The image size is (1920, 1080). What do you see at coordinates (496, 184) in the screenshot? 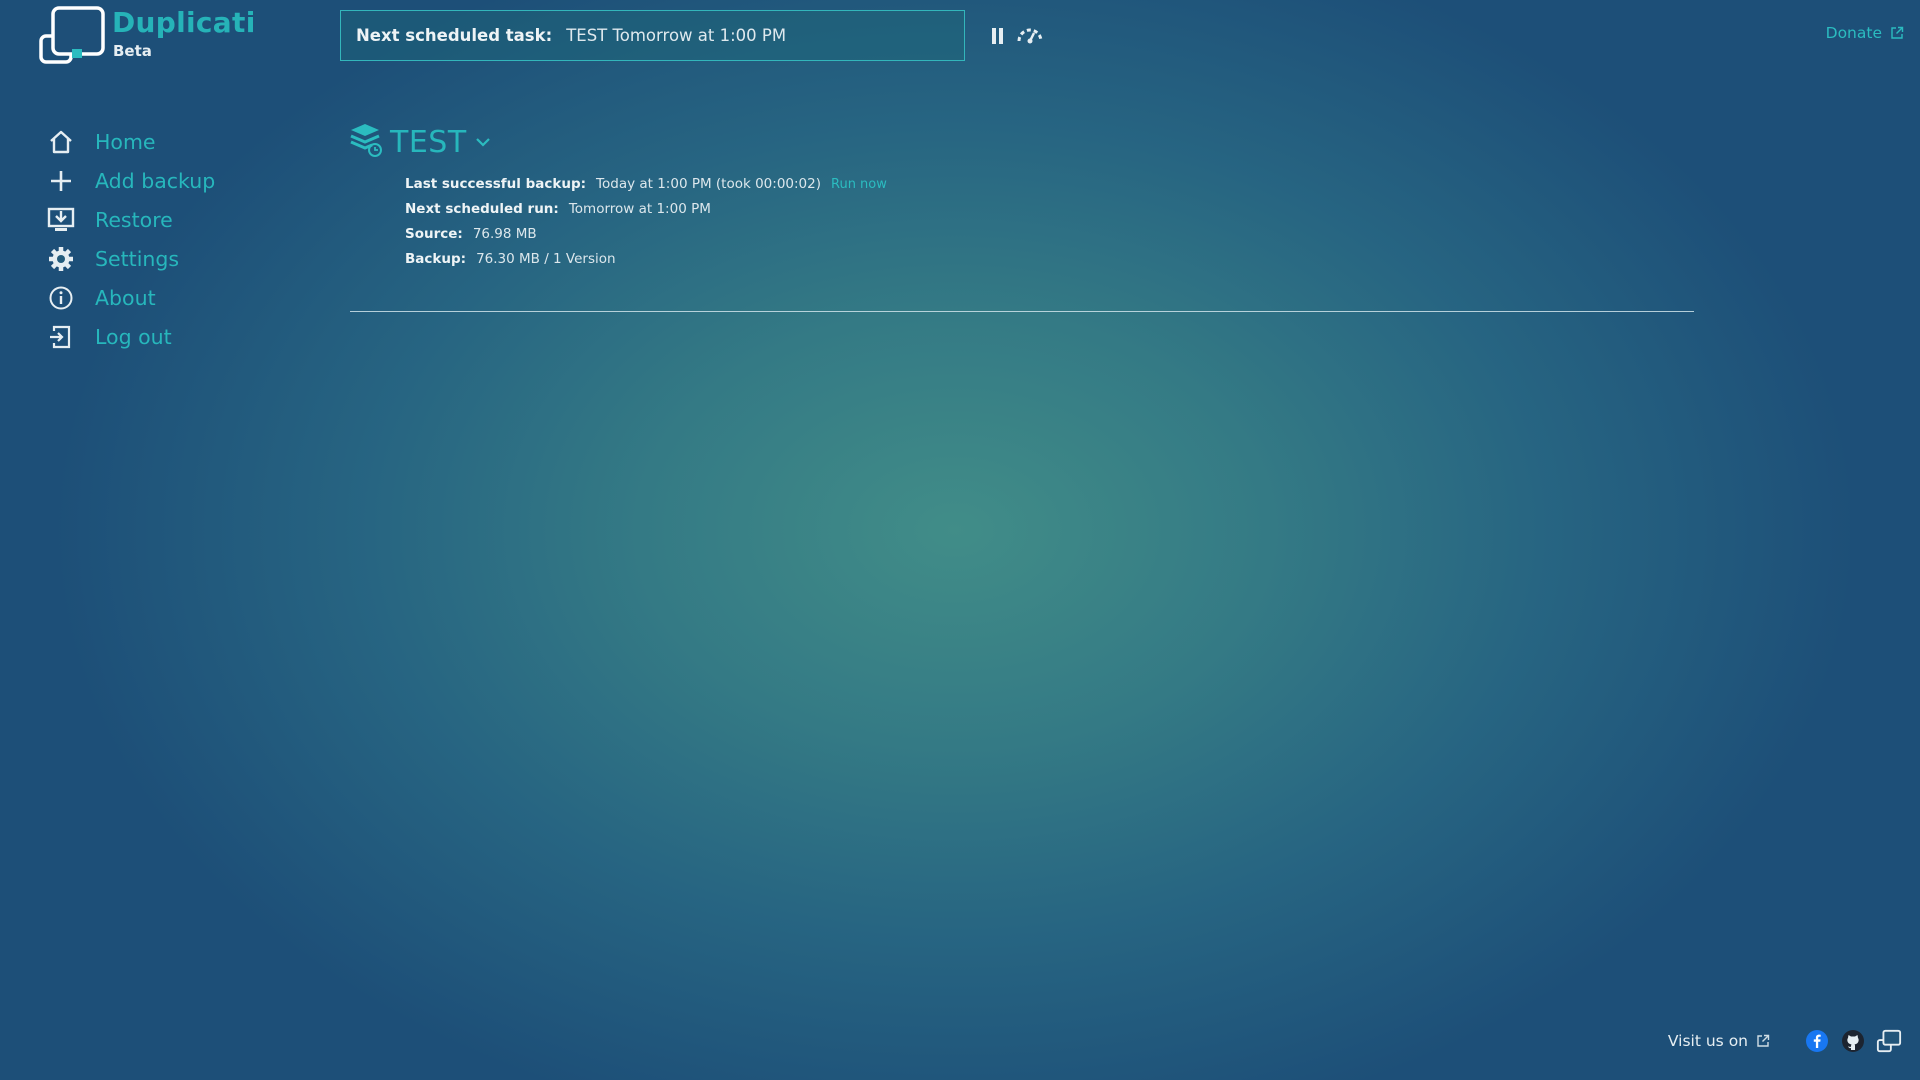
I see `last-backup-label: Last successful backup:` at bounding box center [496, 184].